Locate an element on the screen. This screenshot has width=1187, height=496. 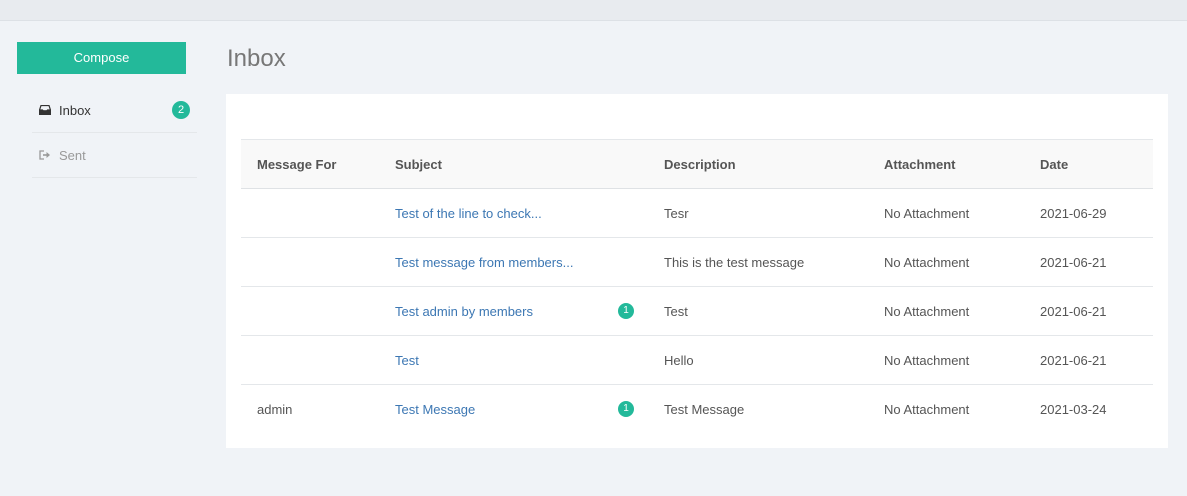
sidebar-item-label: Inbox is located at coordinates (75, 110).